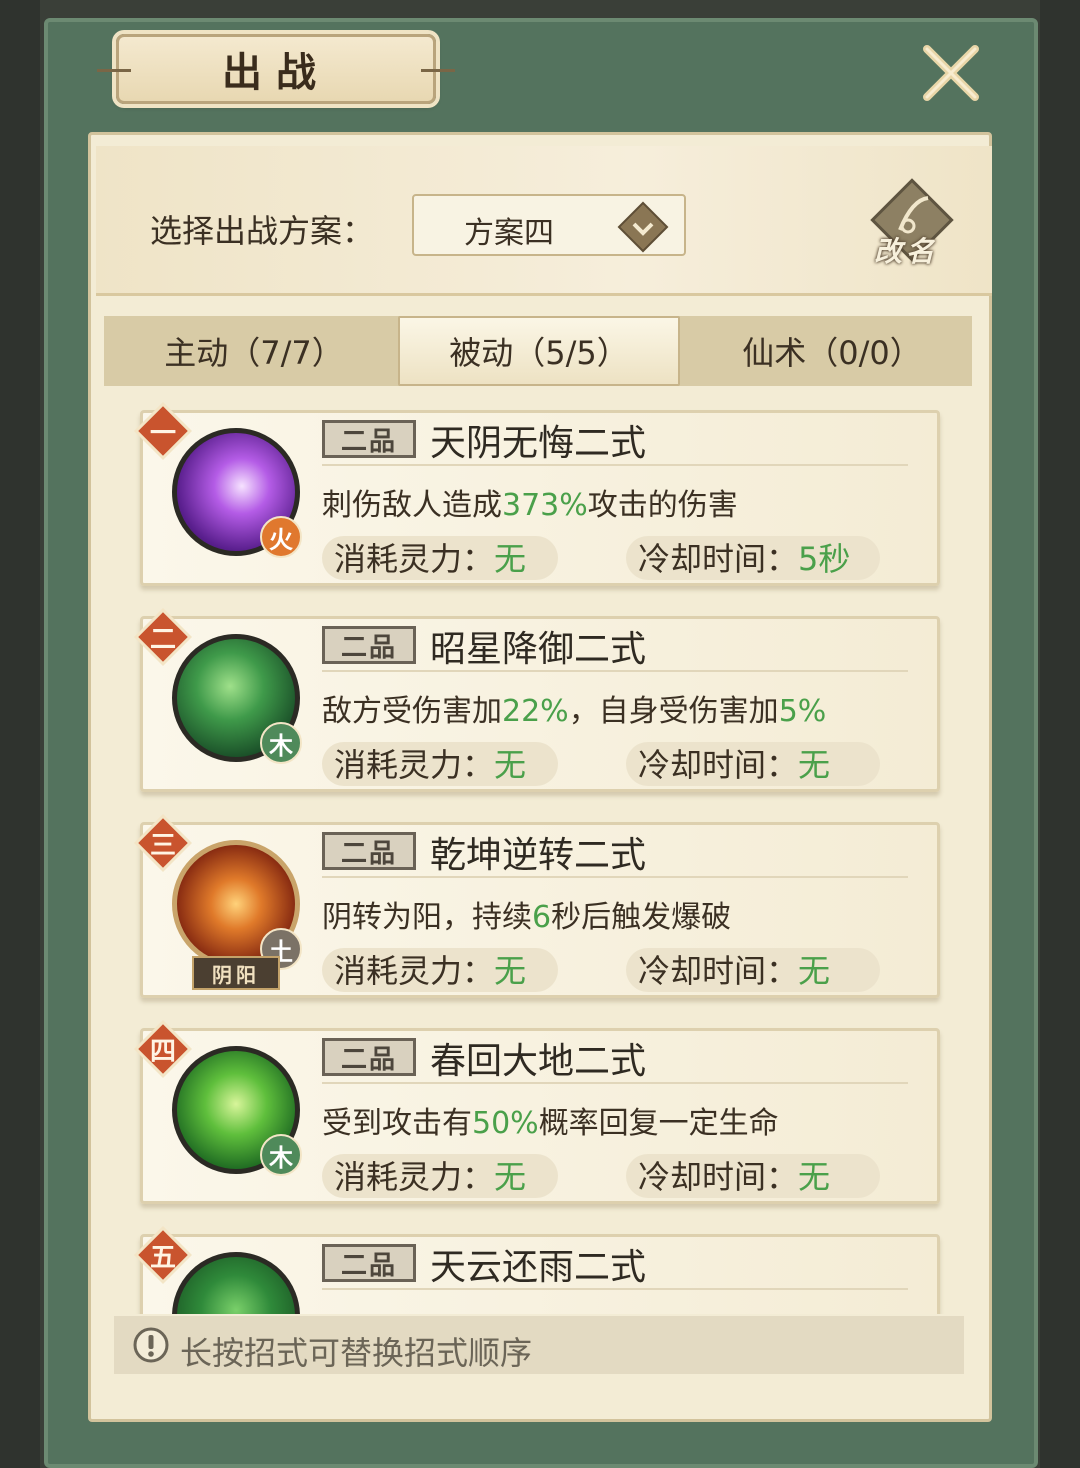  I want to click on tab-label: 主动（7/7）, so click(254, 353).